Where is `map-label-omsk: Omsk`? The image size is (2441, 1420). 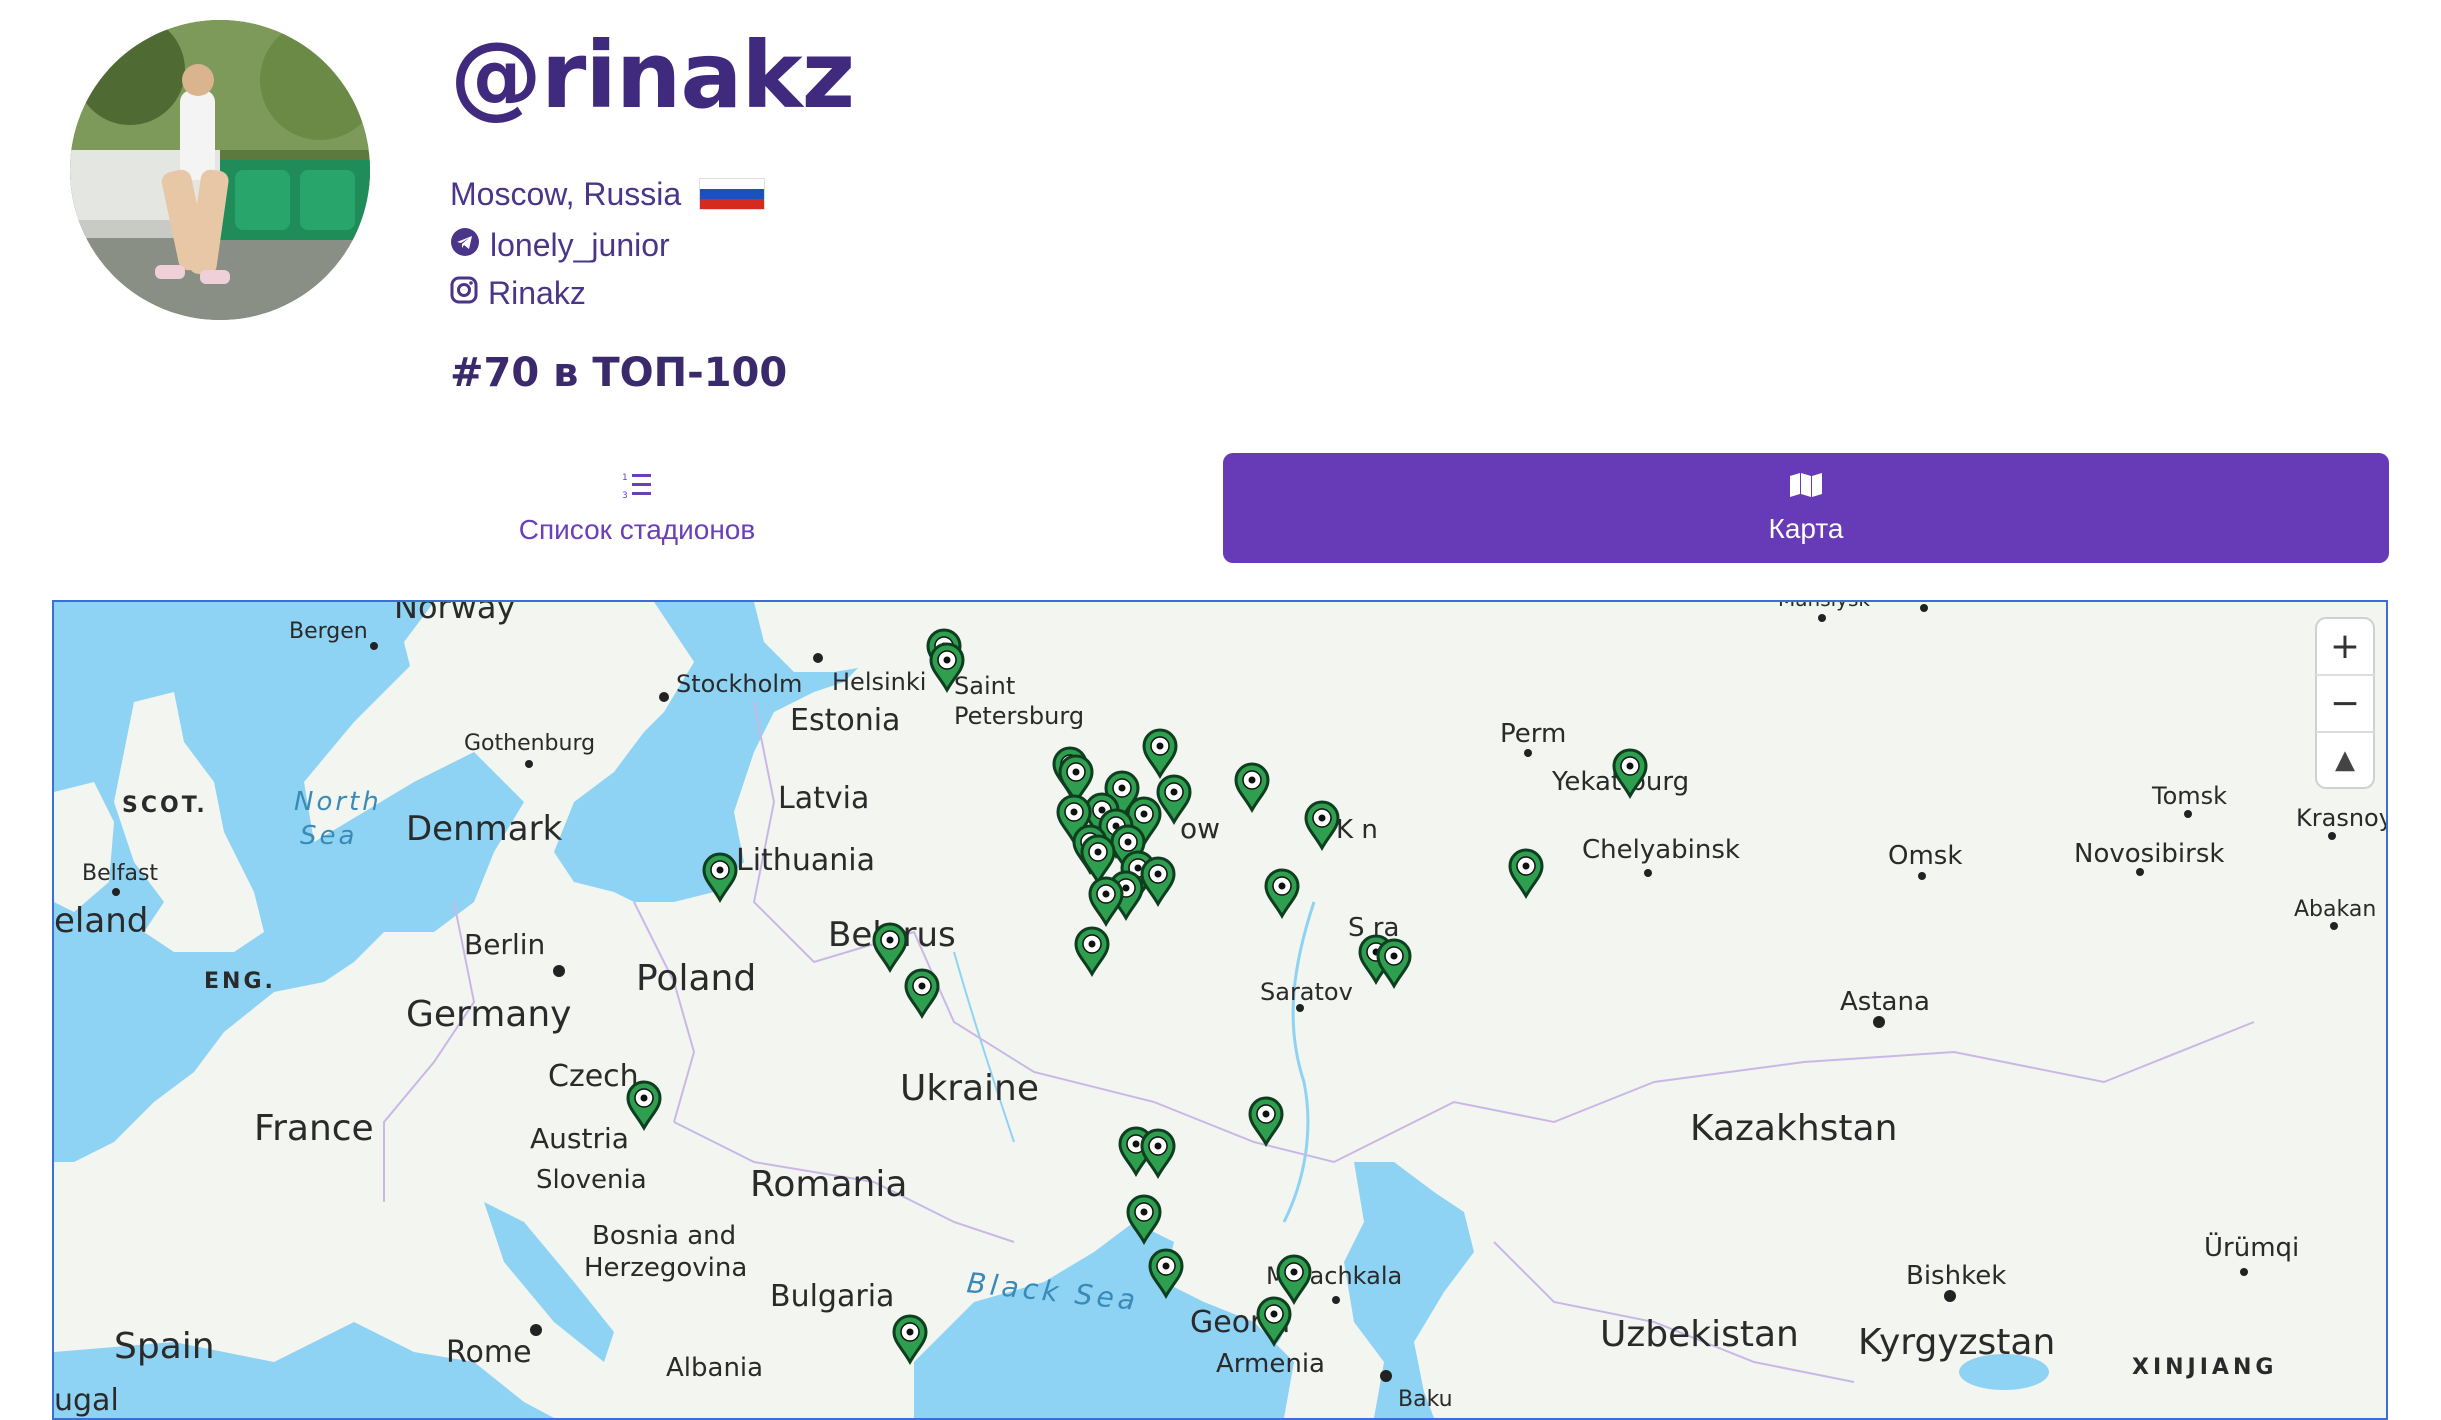
map-label-omsk: Omsk is located at coordinates (1925, 856).